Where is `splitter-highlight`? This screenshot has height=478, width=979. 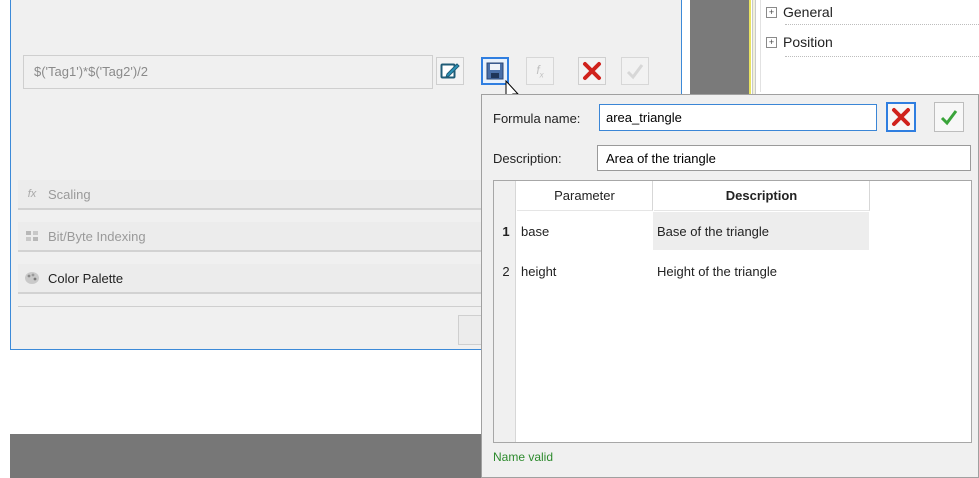 splitter-highlight is located at coordinates (750, 50).